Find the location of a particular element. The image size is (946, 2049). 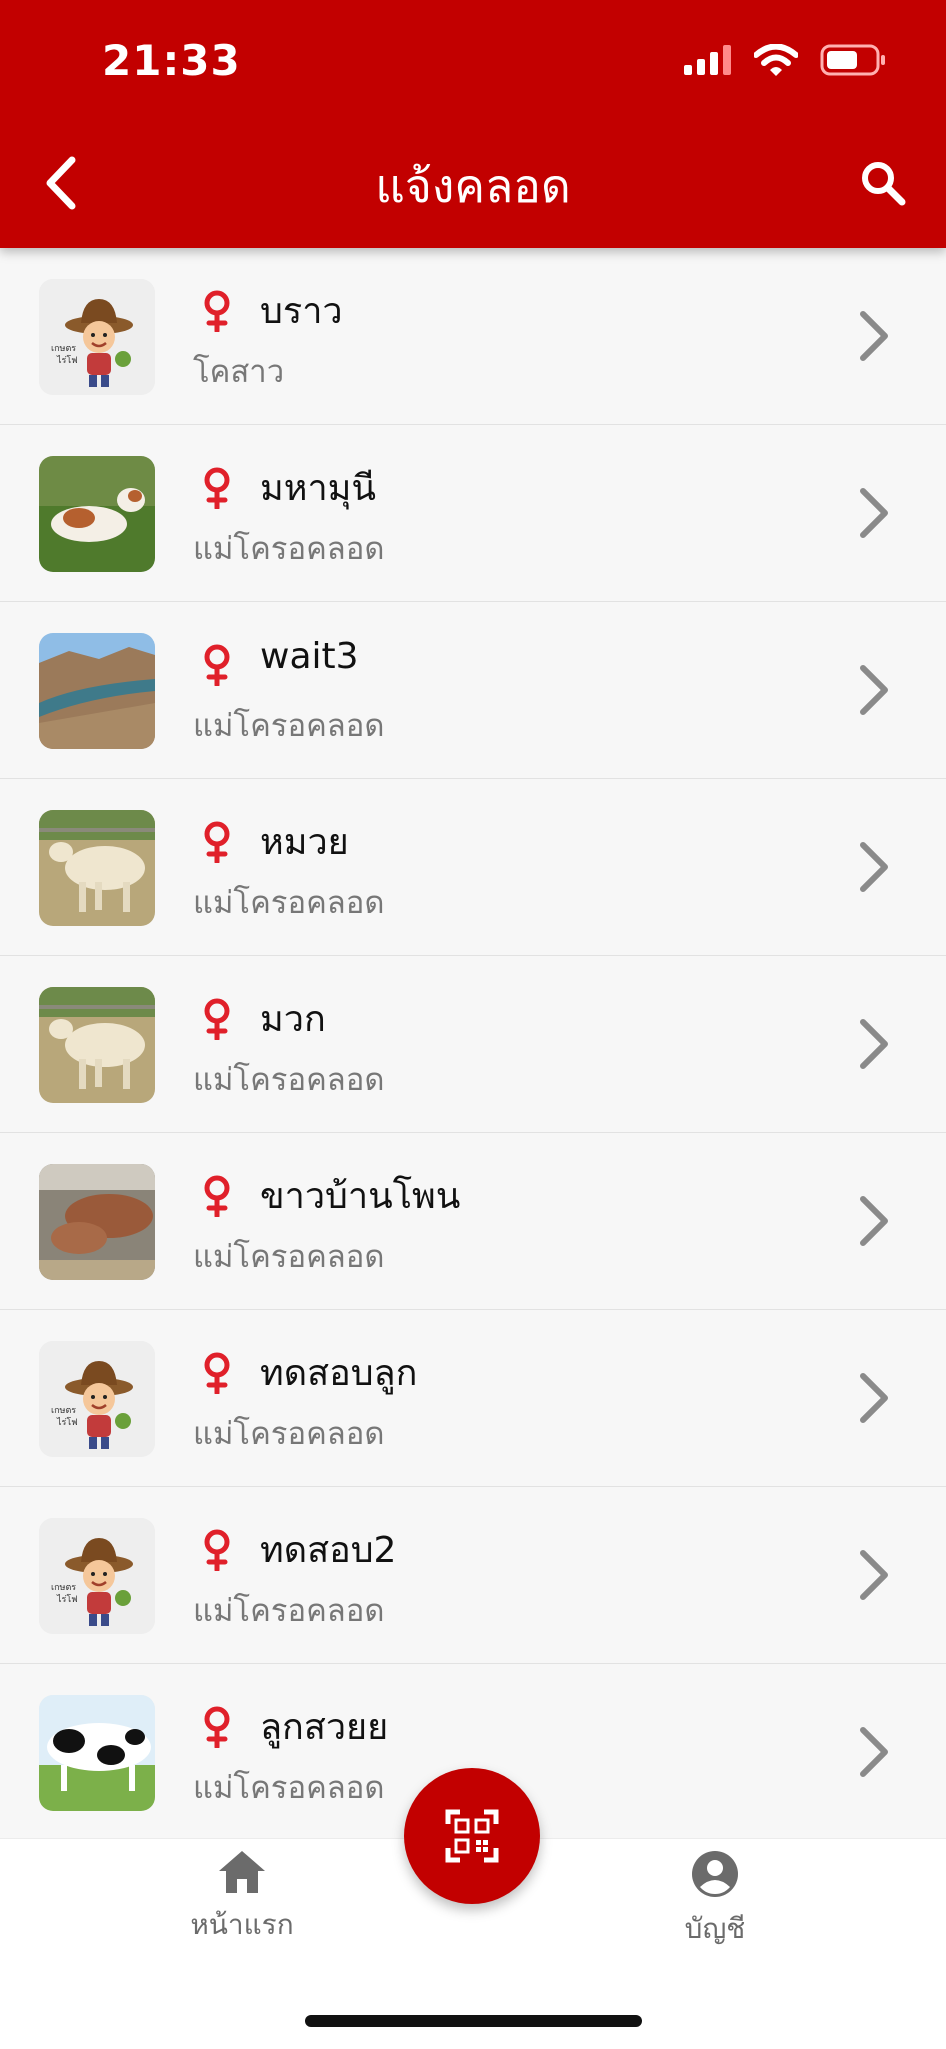

animal-name: มวก is located at coordinates (293, 1019).